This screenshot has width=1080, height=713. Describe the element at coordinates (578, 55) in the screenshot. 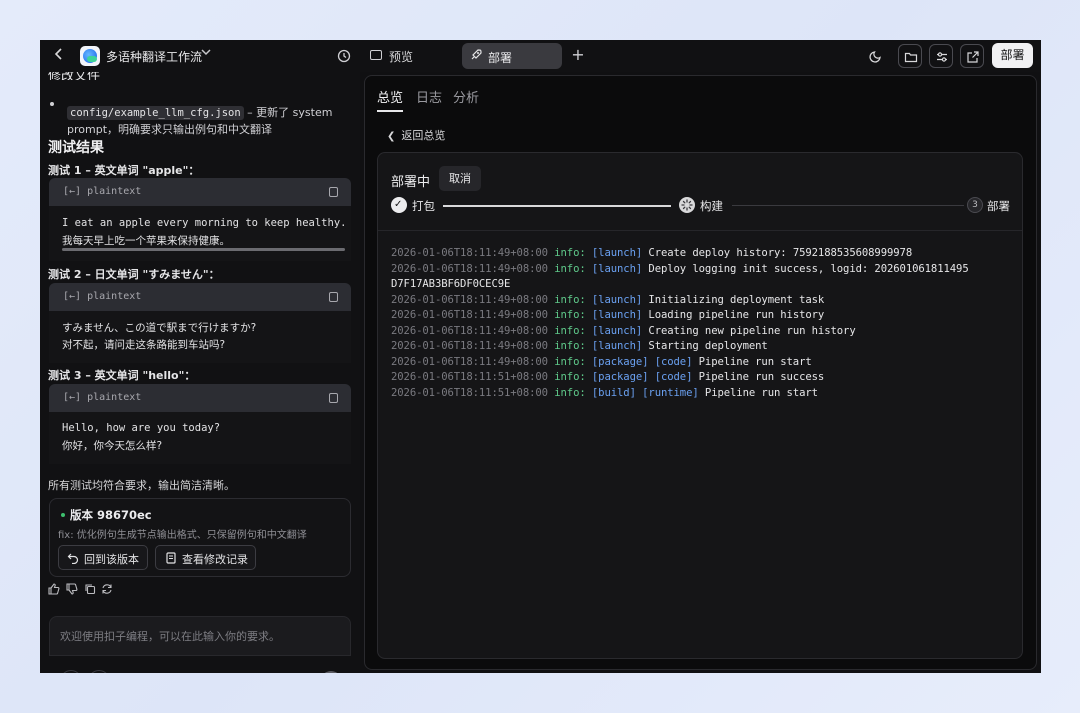

I see `add-tab-button: +` at that location.